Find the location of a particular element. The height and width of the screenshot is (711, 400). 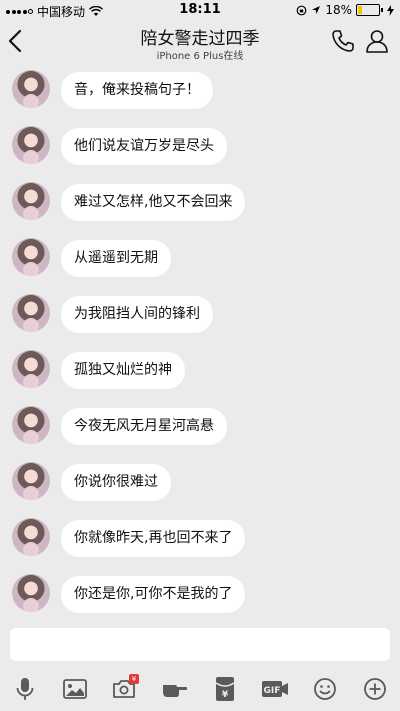

phone-button is located at coordinates (343, 41).